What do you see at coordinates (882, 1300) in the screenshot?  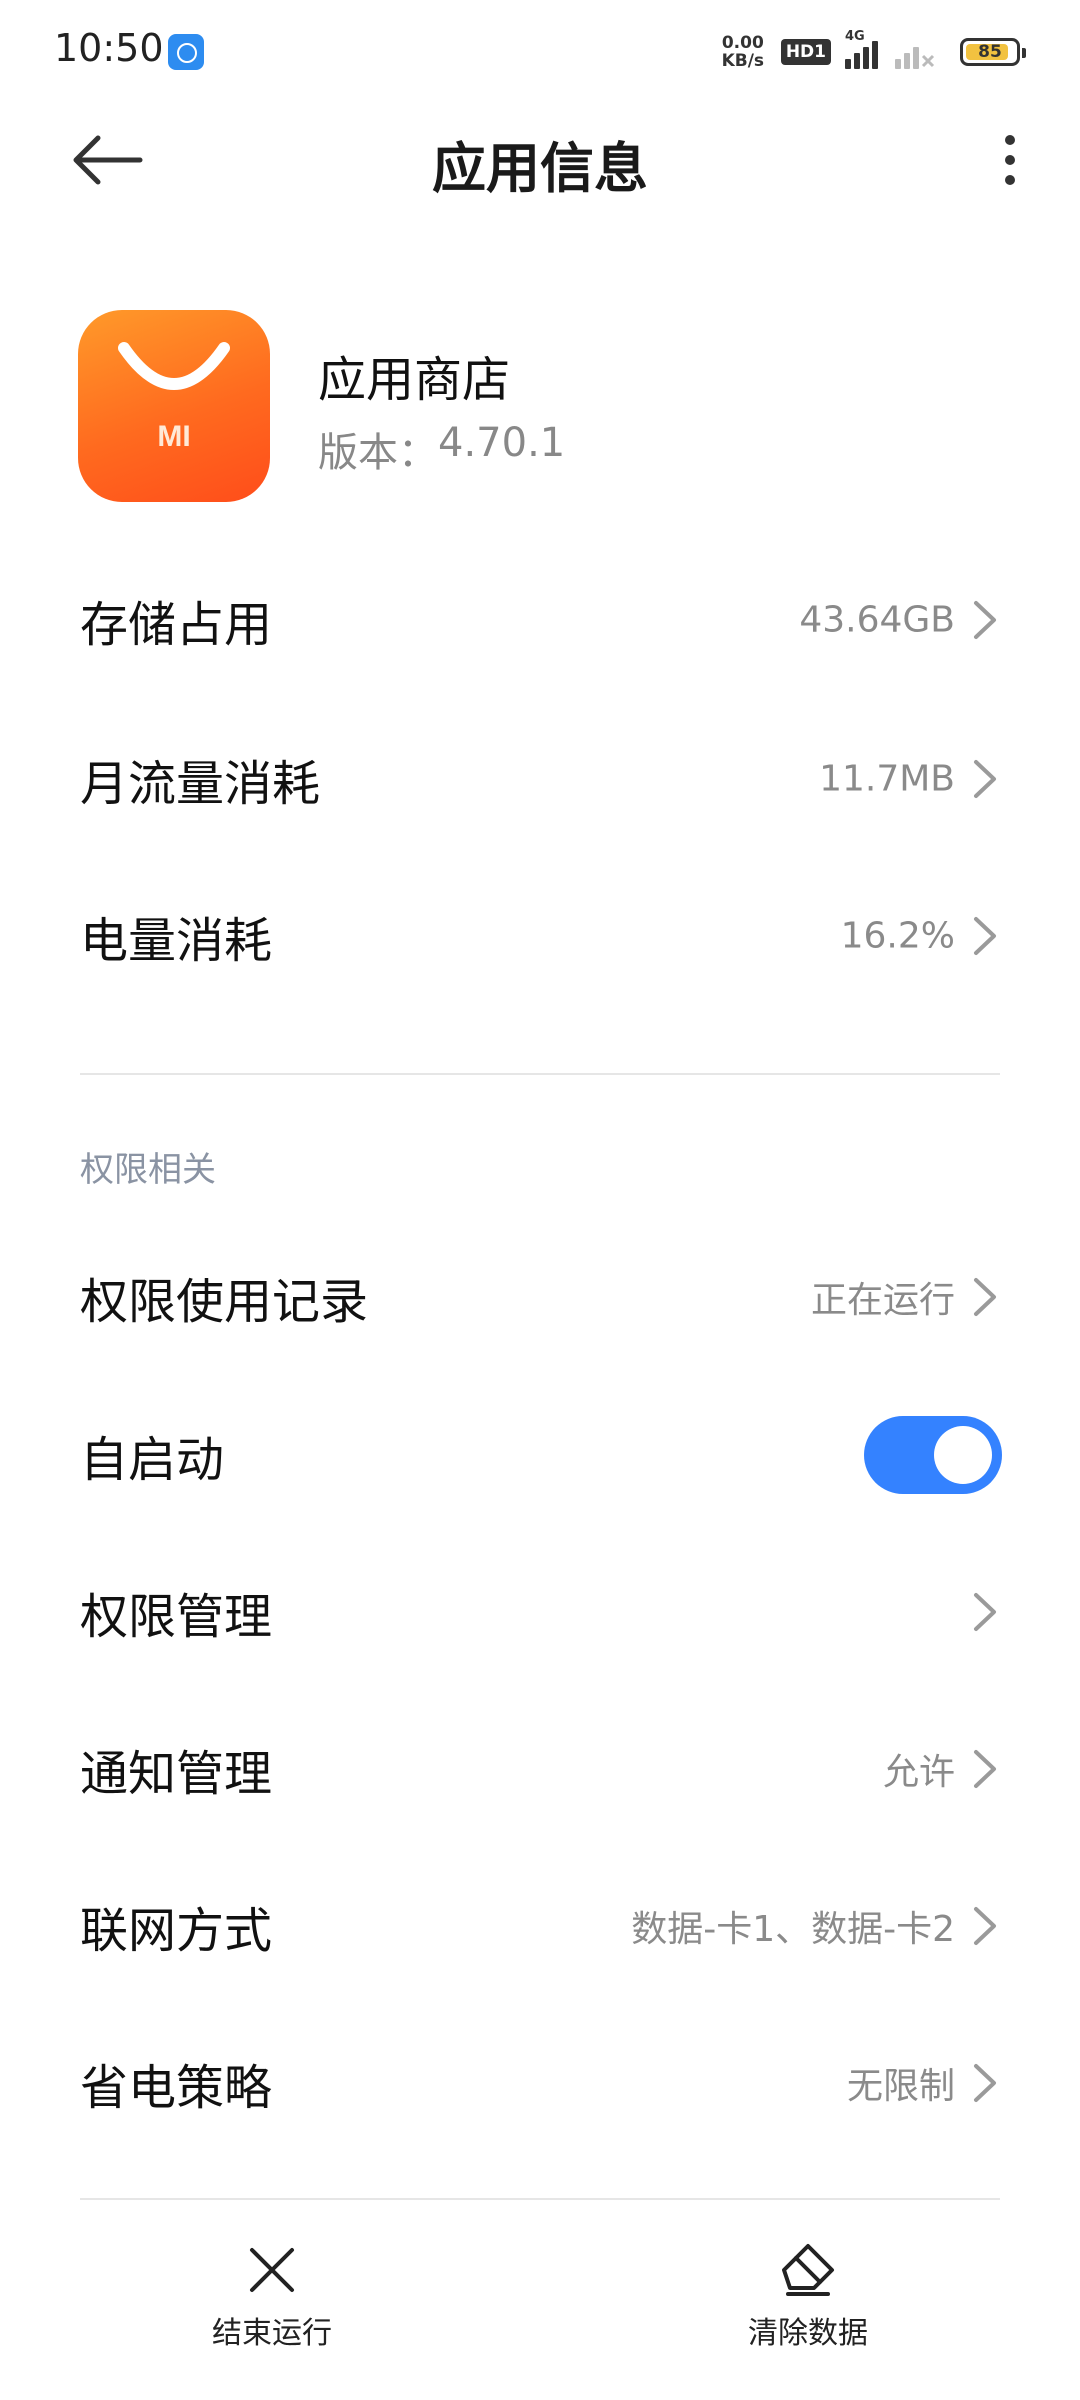 I see `row-value: 正在运行` at bounding box center [882, 1300].